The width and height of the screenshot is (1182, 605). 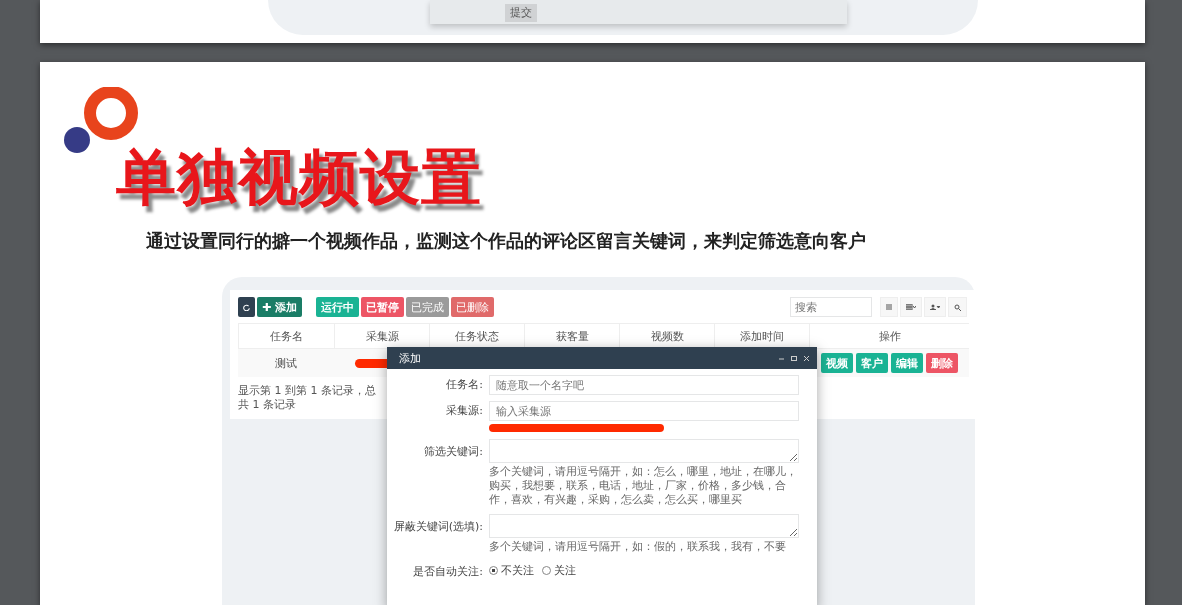 What do you see at coordinates (638, 547) in the screenshot?
I see `help-text: 多个关键词，请用逗号隔开，如：假的，联系我，我有，不要` at bounding box center [638, 547].